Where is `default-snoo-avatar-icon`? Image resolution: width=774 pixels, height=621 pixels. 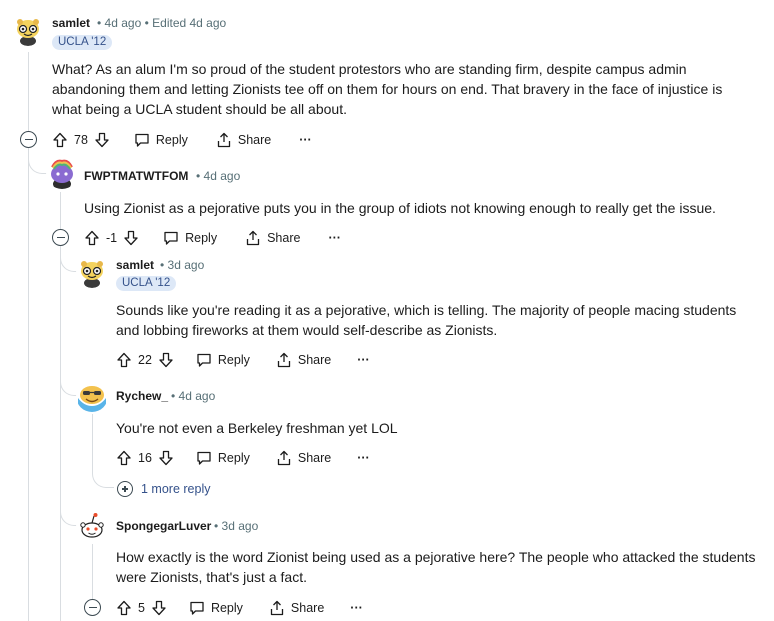
default-snoo-avatar-icon is located at coordinates (92, 526).